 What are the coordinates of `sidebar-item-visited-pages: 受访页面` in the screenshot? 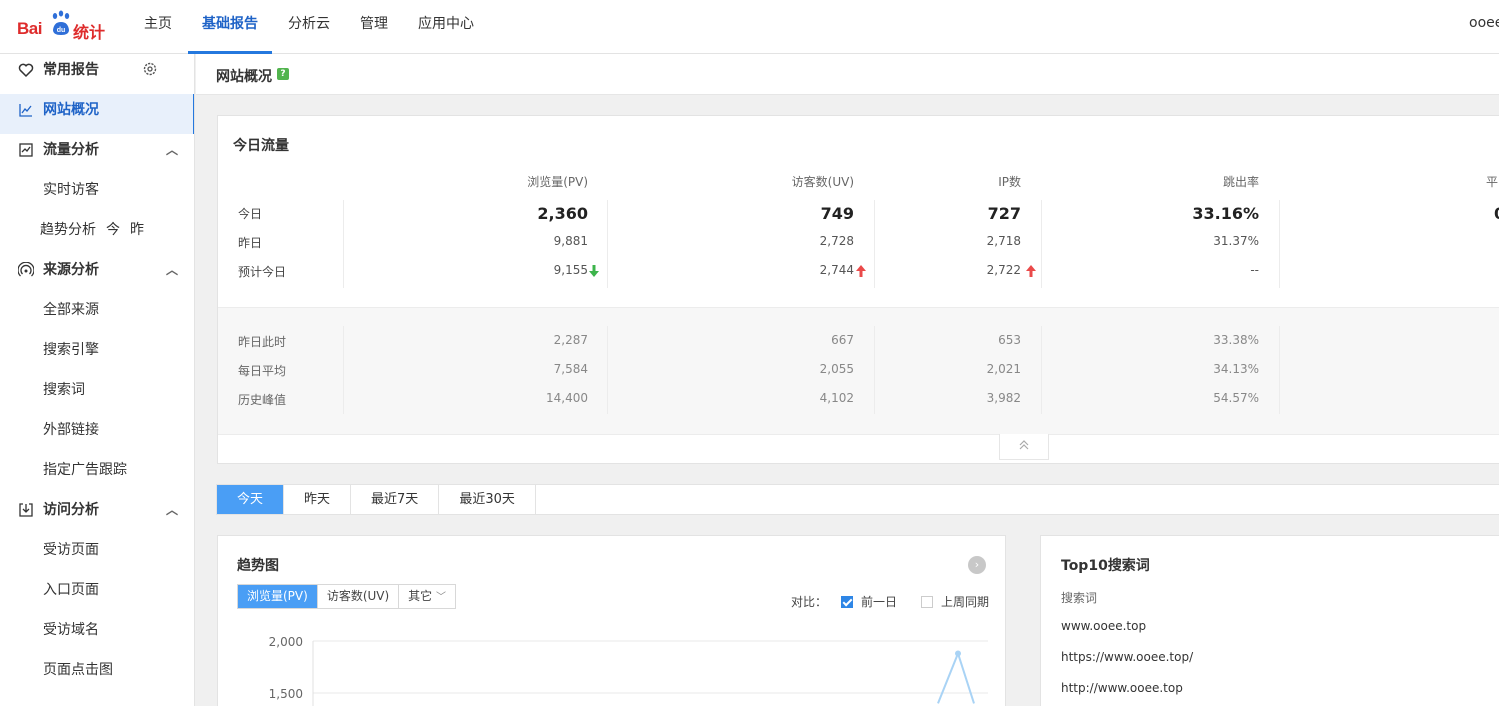 It's located at (97, 554).